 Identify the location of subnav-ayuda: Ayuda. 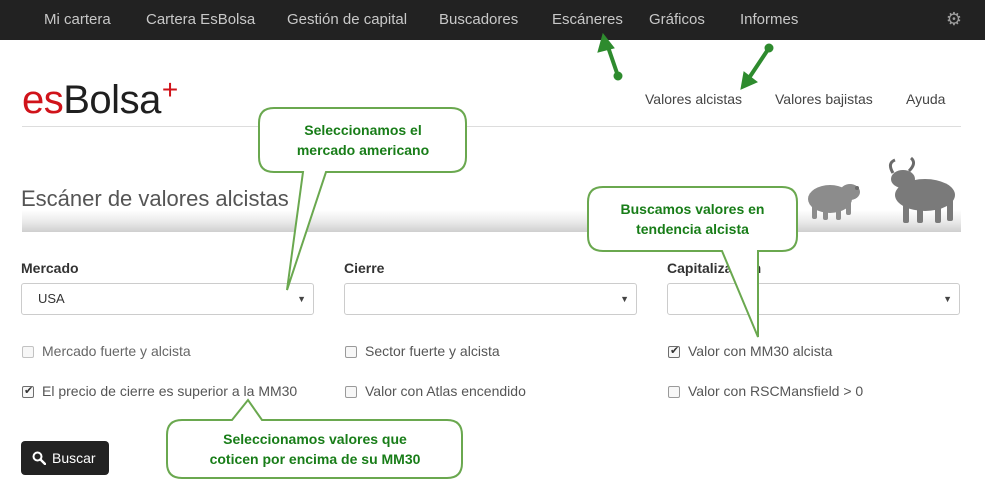
(925, 99).